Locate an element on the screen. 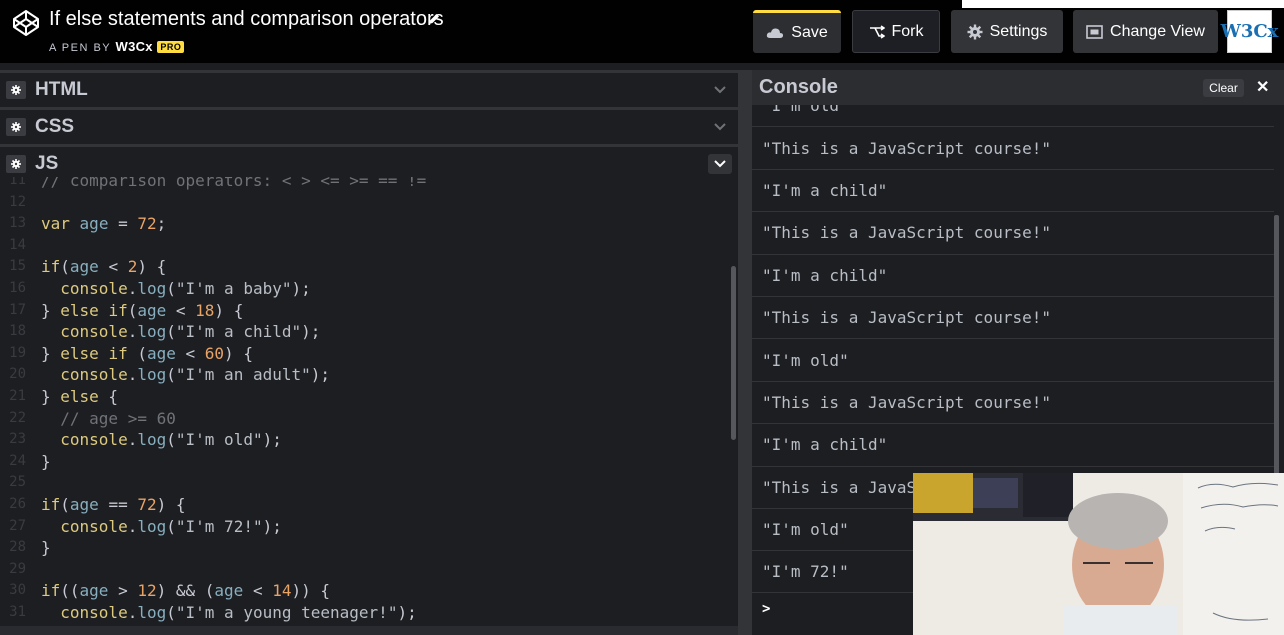  code-text: console.log("I'm an adult"); is located at coordinates (195, 375).